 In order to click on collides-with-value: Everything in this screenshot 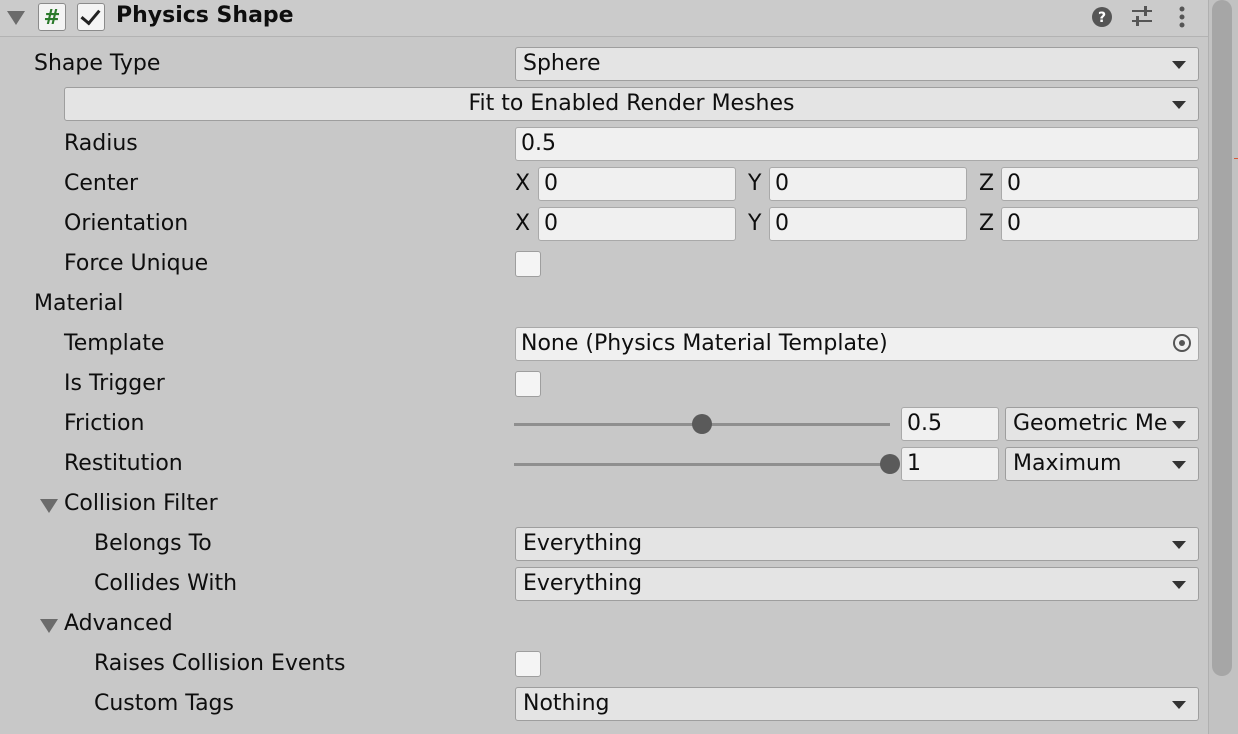, I will do `click(583, 583)`.